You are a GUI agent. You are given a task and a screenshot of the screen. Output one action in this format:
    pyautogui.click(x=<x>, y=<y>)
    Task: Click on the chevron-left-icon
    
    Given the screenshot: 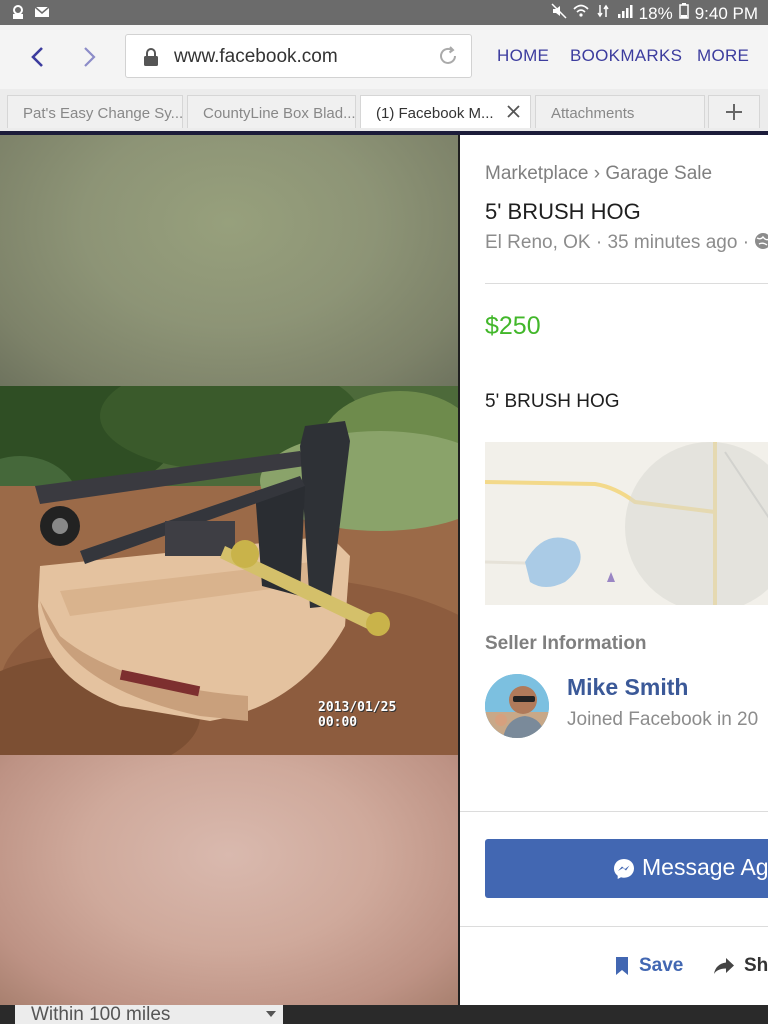 What is the action you would take?
    pyautogui.click(x=37, y=57)
    